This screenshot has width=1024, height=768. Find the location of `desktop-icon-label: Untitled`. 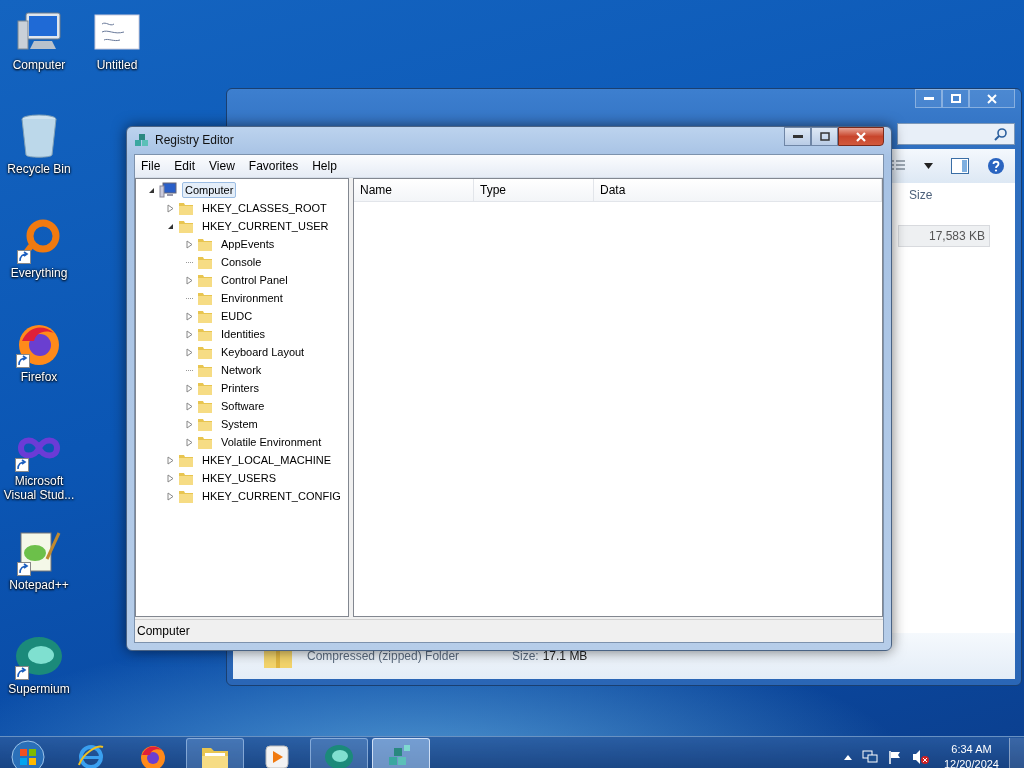

desktop-icon-label: Untitled is located at coordinates (117, 65).